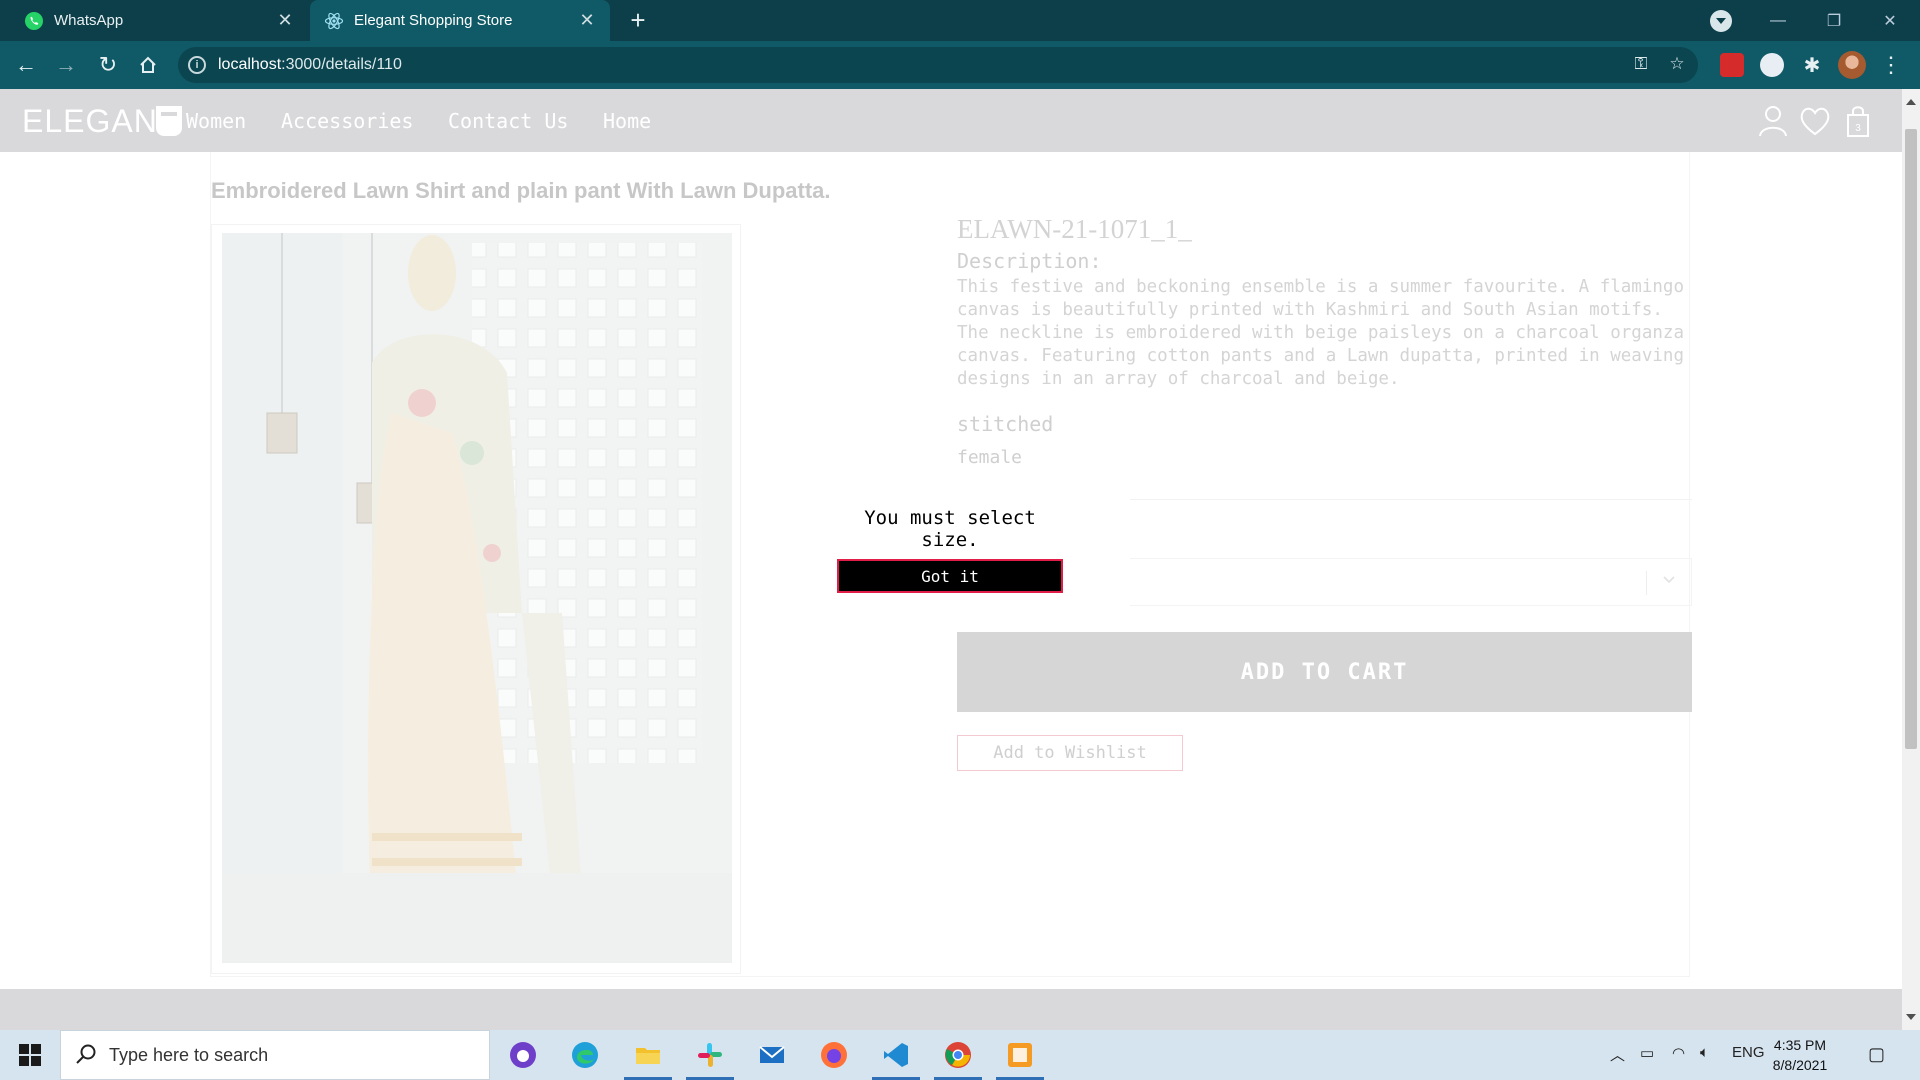  Describe the element at coordinates (102, 121) in the screenshot. I see `site-logo: ELEGAN` at that location.